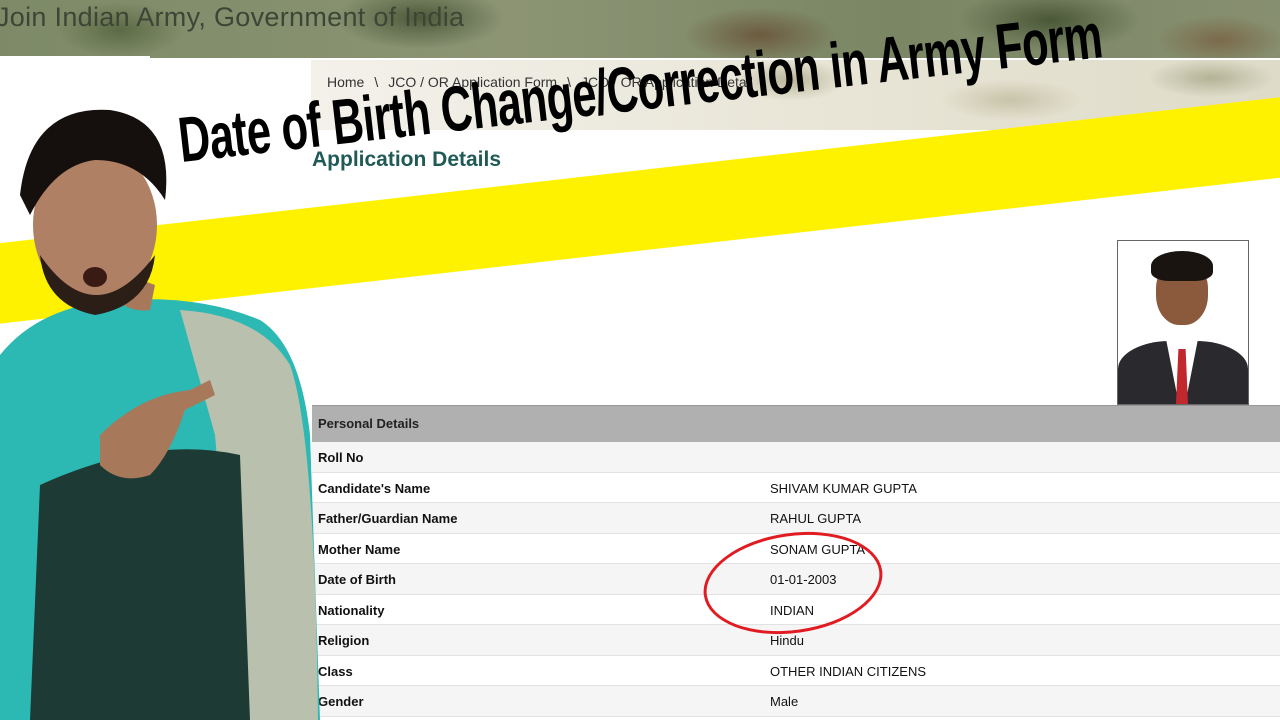  I want to click on candidate-photo, so click(1183, 322).